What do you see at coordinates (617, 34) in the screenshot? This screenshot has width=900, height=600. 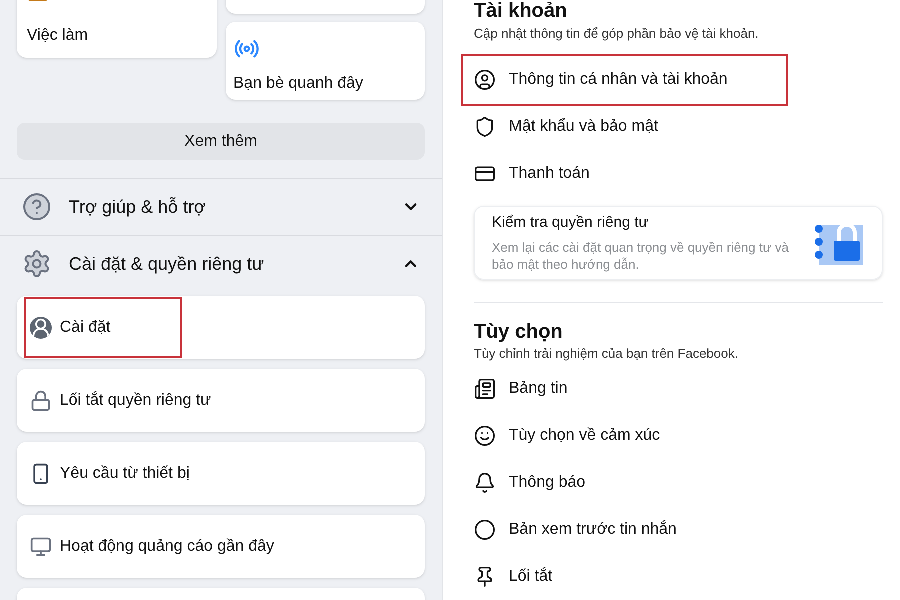 I see `section-subtitle: Cập nhật thông tin để góp phần bảo vệ tài khoản.` at bounding box center [617, 34].